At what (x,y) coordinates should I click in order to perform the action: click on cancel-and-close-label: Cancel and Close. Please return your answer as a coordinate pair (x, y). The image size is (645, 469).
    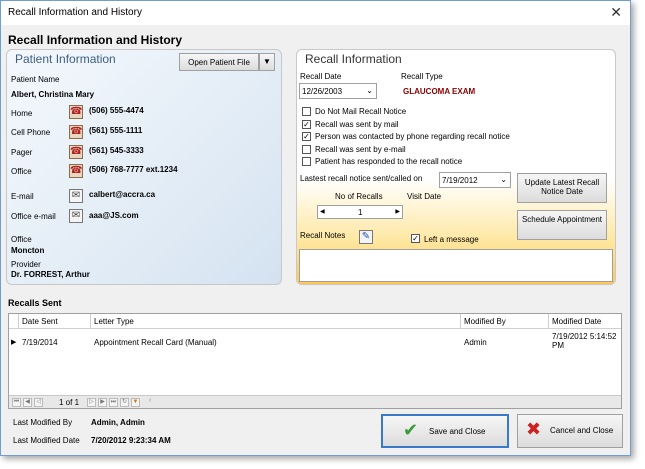
    Looking at the image, I should click on (582, 430).